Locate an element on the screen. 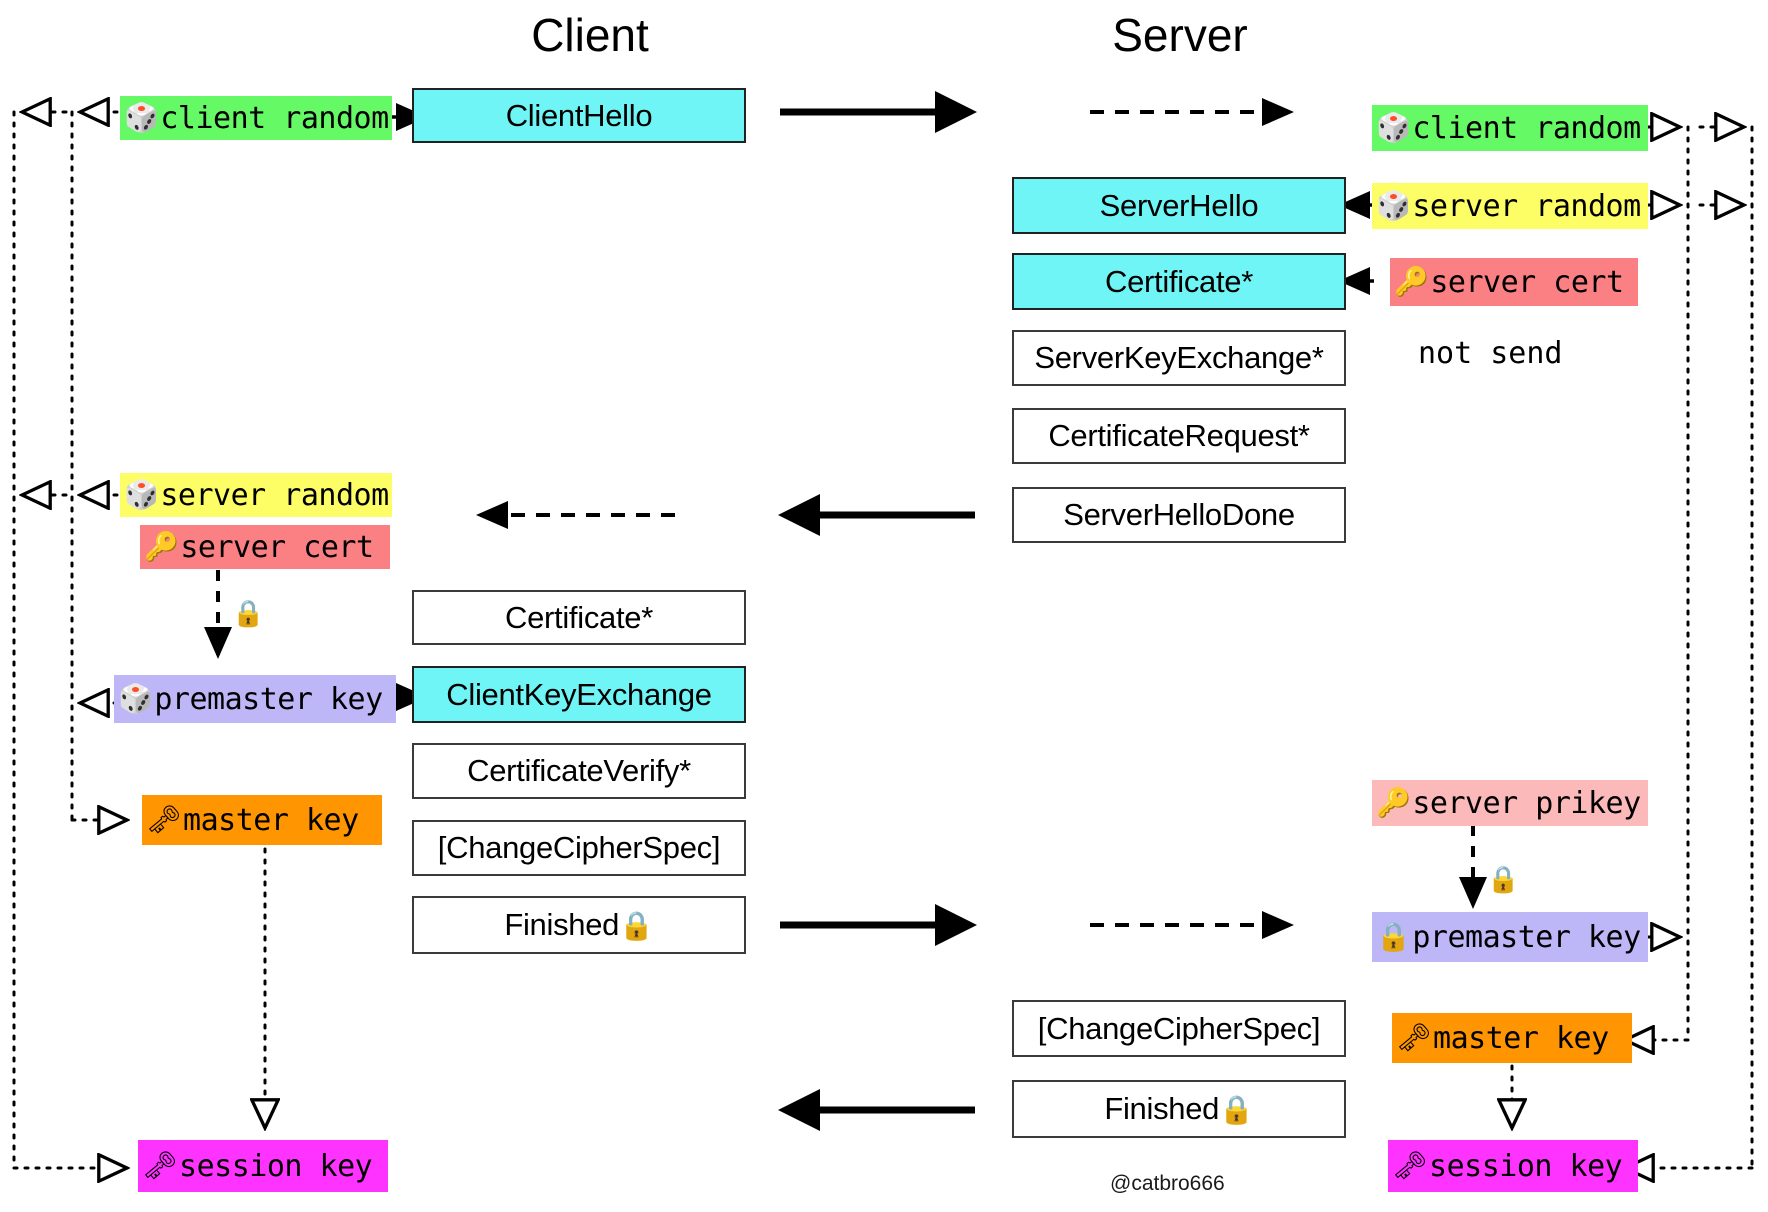 Image resolution: width=1768 pixels, height=1212 pixels. client-chip-premaster-key: 🎲 premaster key is located at coordinates (255, 699).